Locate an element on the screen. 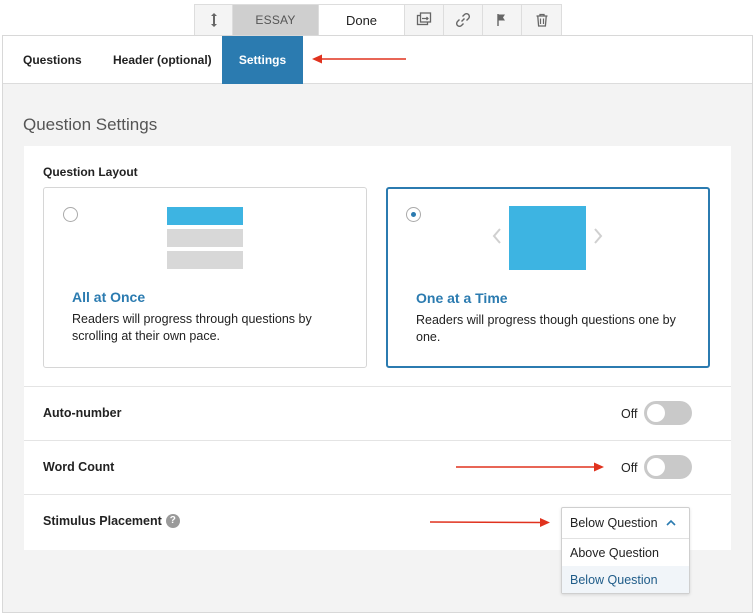  chevron-right-icon is located at coordinates (598, 236).